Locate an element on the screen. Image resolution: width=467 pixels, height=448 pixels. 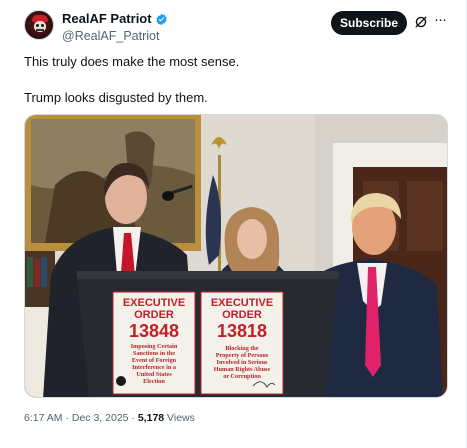
post-date: Dec 3, 2025 is located at coordinates (100, 418).